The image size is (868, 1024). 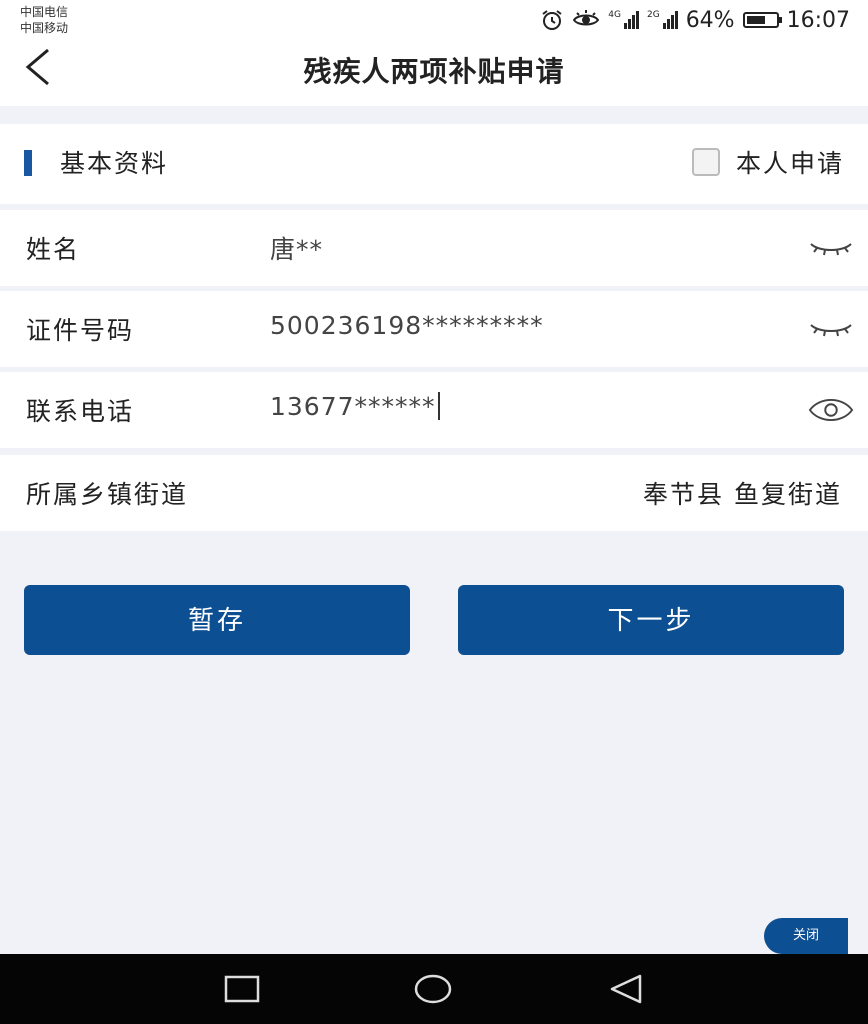 I want to click on id-number-field: 500236198*********, so click(x=407, y=325).